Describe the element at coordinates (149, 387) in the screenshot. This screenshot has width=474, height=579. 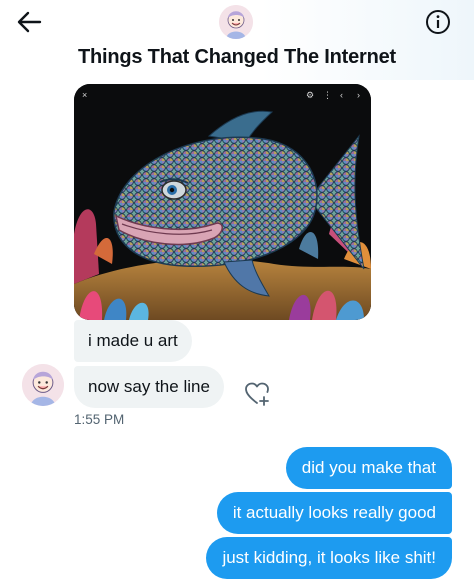
I see `incoming-message: now say the line` at that location.